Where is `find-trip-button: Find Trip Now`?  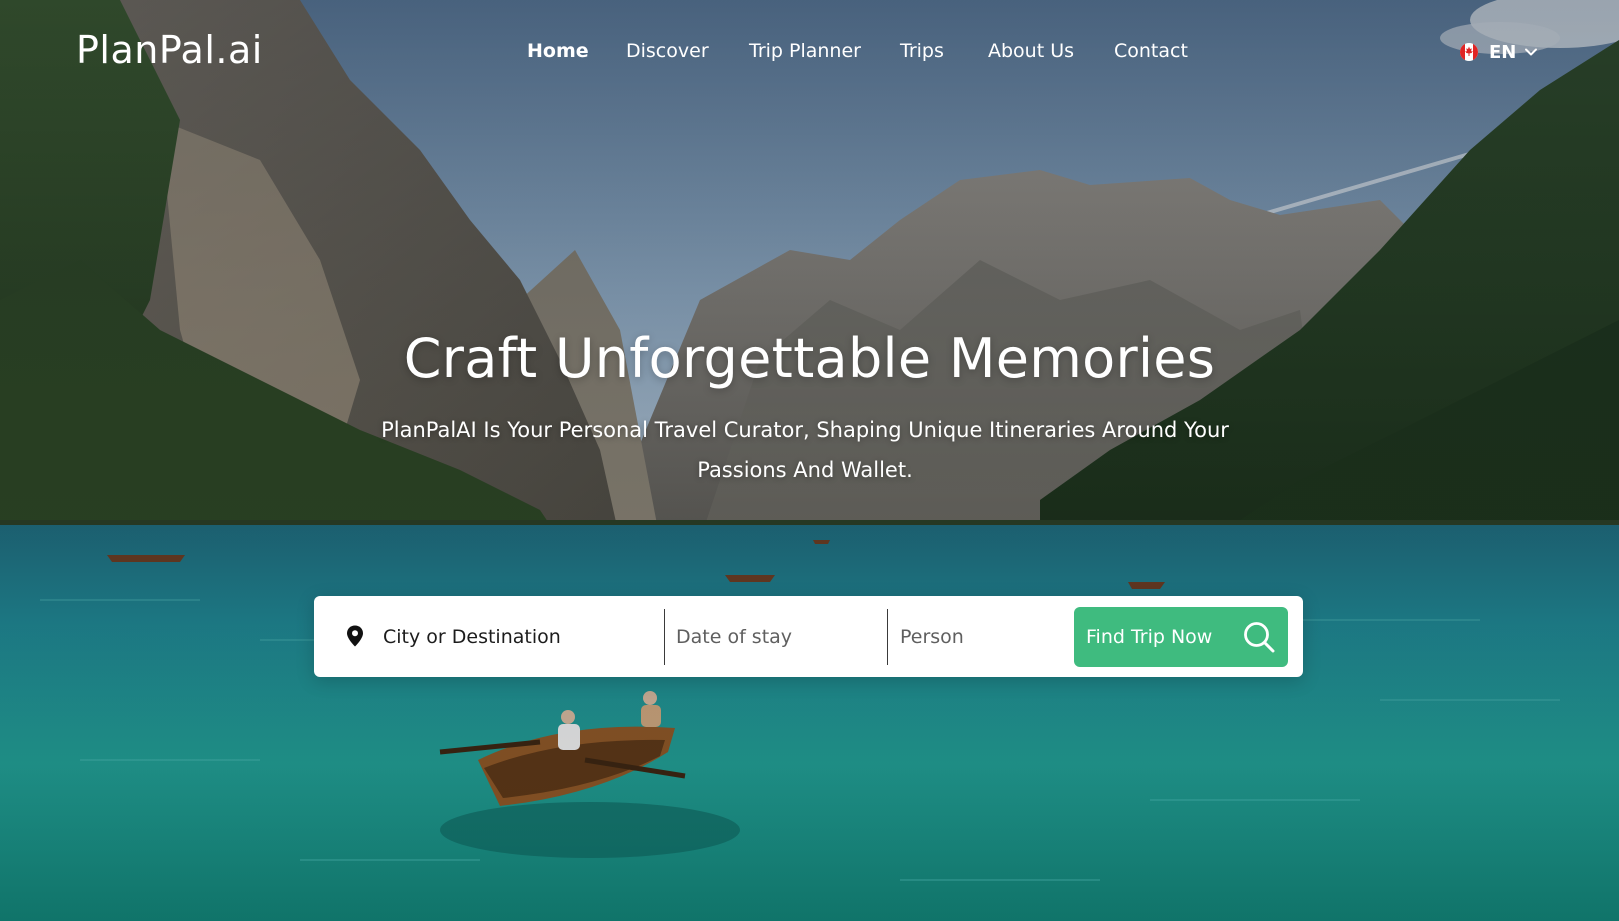
find-trip-button: Find Trip Now is located at coordinates (1181, 637).